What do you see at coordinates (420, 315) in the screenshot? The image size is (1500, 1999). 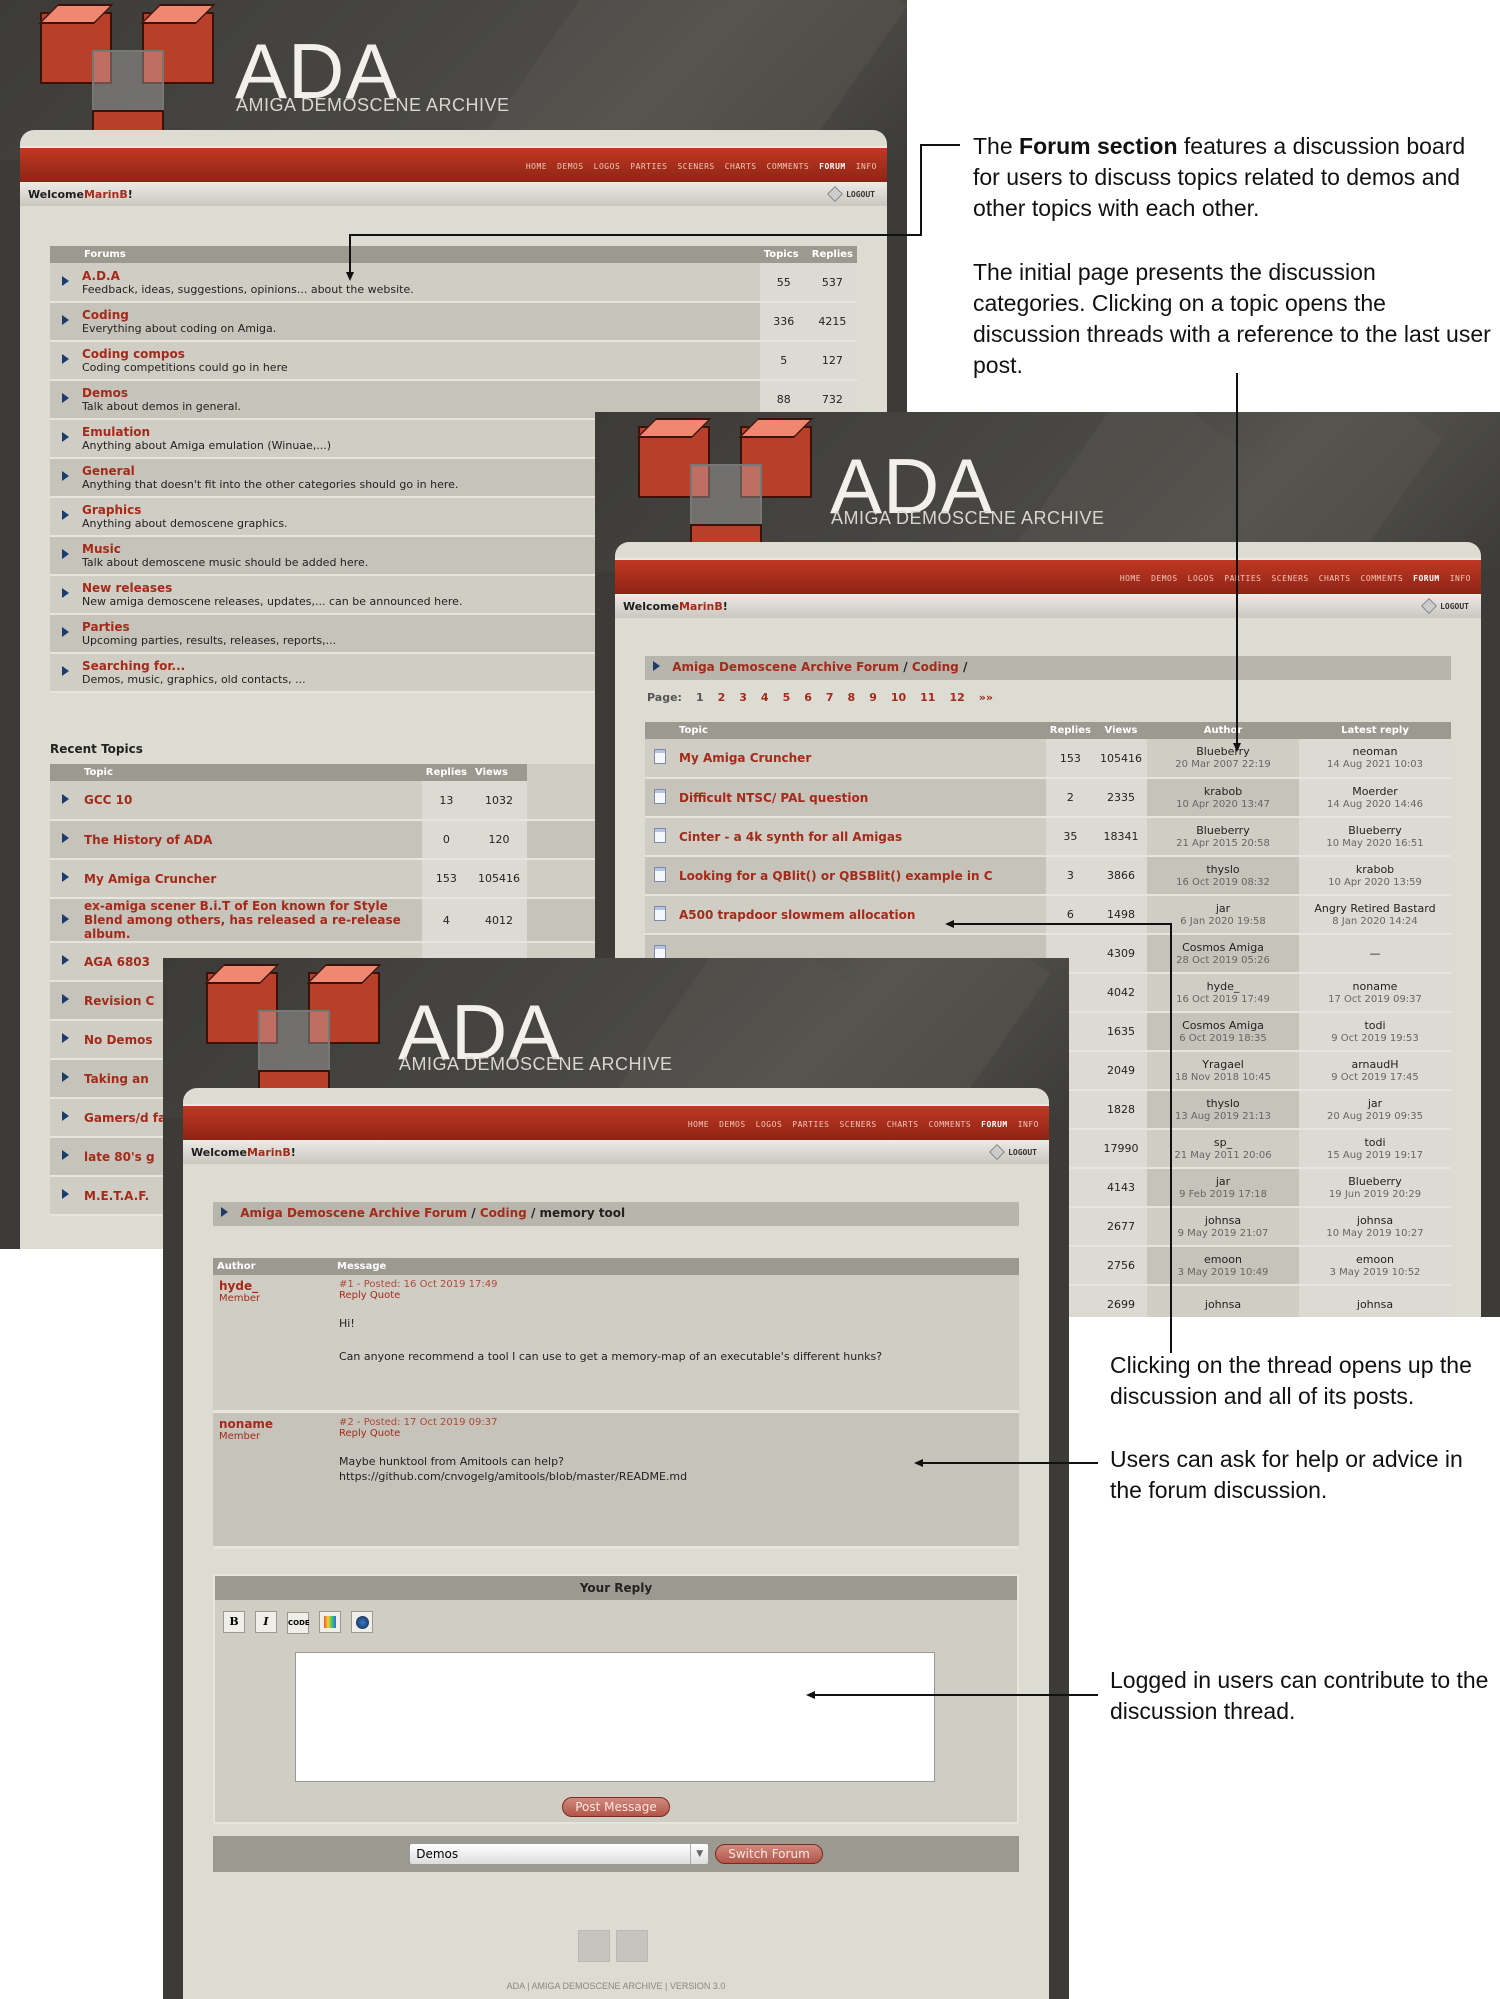 I see `forum-name-link: Coding` at bounding box center [420, 315].